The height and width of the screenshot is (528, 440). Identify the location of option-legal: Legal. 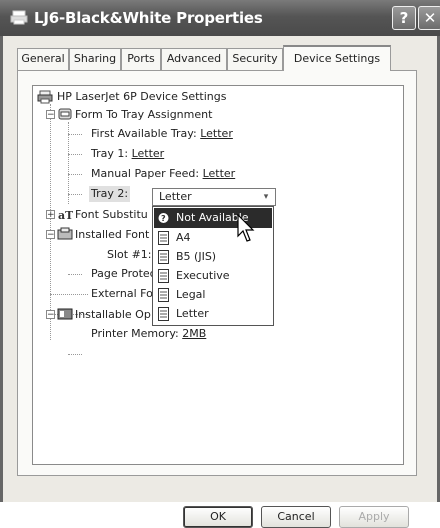
(213, 295).